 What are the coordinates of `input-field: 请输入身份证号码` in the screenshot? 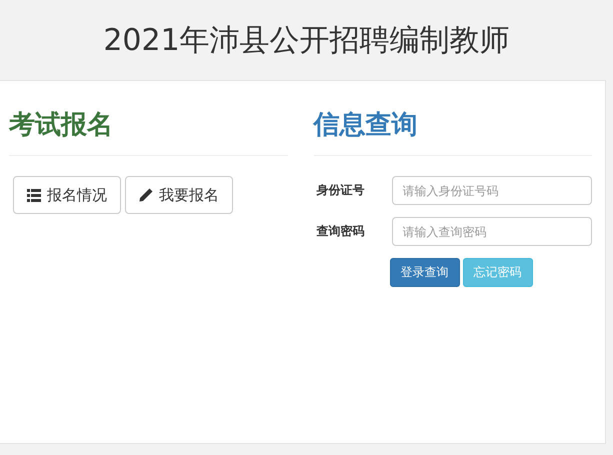 It's located at (492, 190).